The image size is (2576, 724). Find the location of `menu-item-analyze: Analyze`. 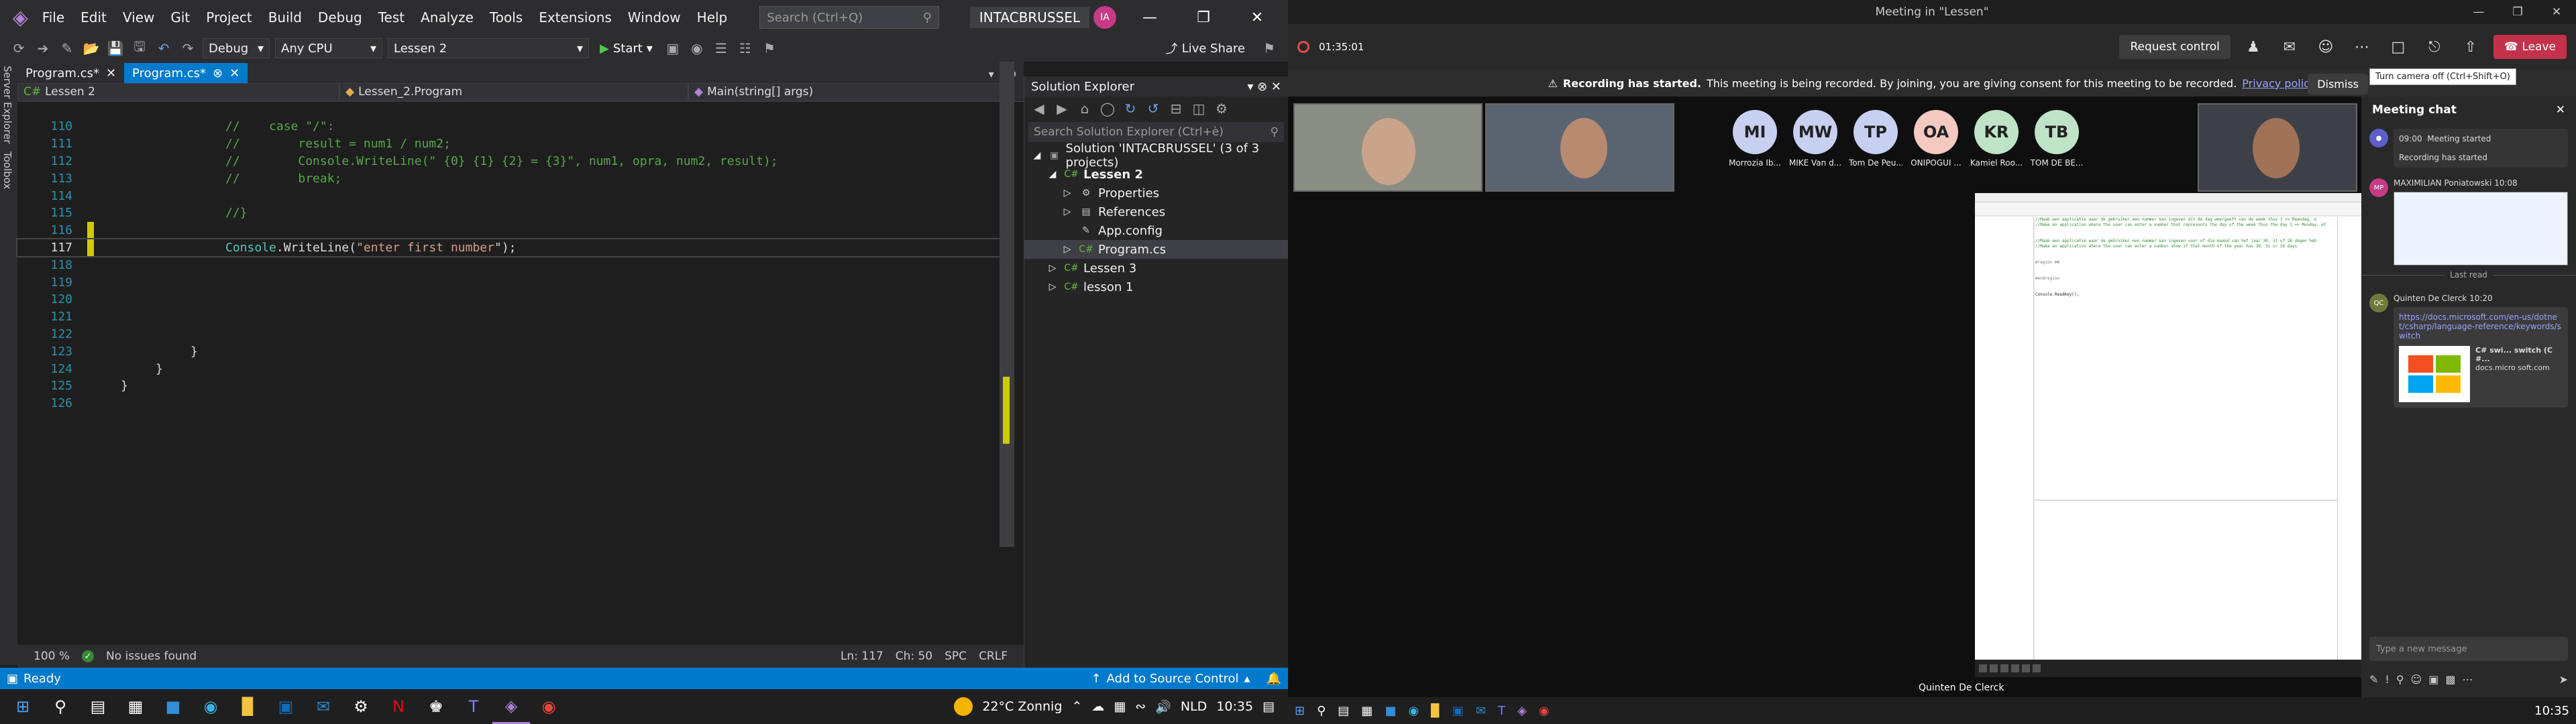

menu-item-analyze: Analyze is located at coordinates (447, 17).